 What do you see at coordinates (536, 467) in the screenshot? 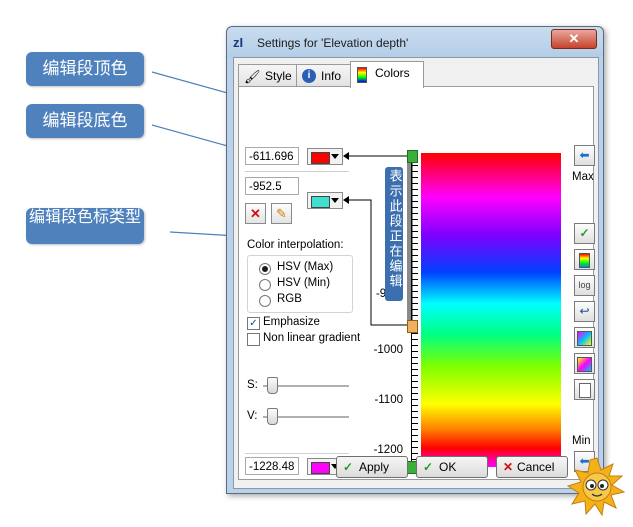
I see `cancel-label: Cancel` at bounding box center [536, 467].